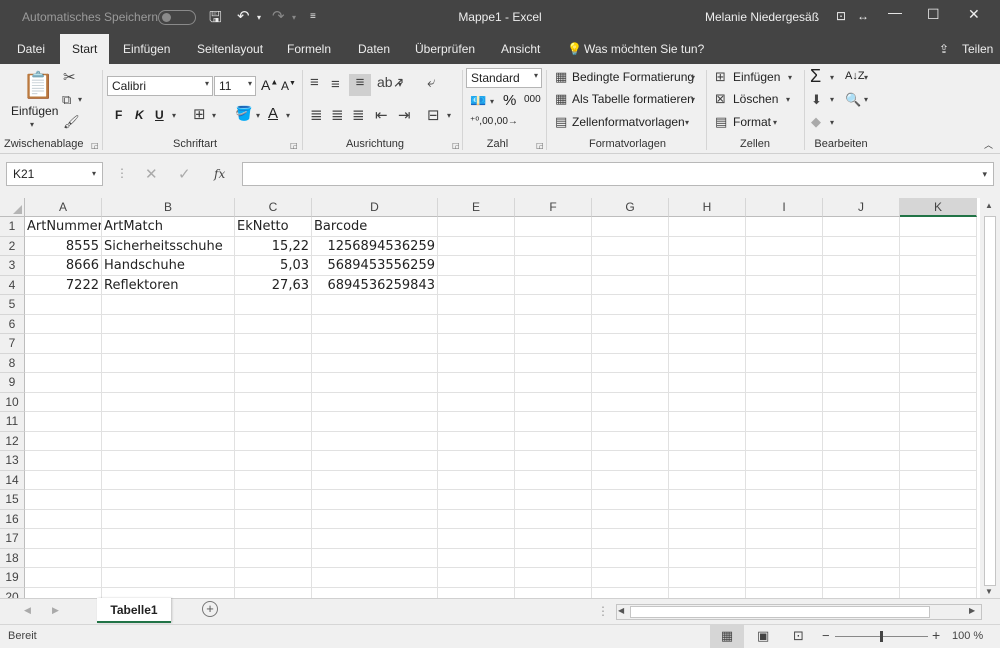 The height and width of the screenshot is (648, 1000). What do you see at coordinates (553, 422) in the screenshot?
I see `cell-f11` at bounding box center [553, 422].